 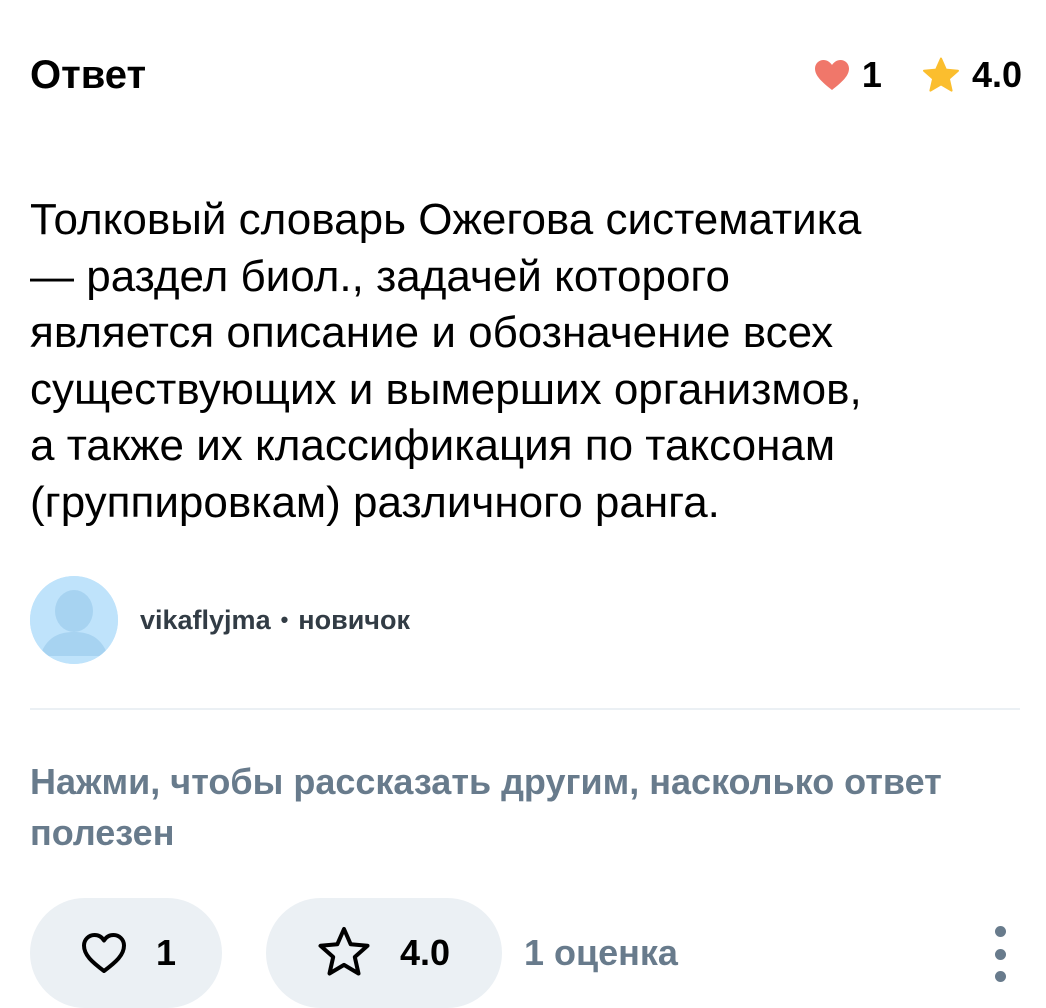 I want to click on divider, so click(x=525, y=709).